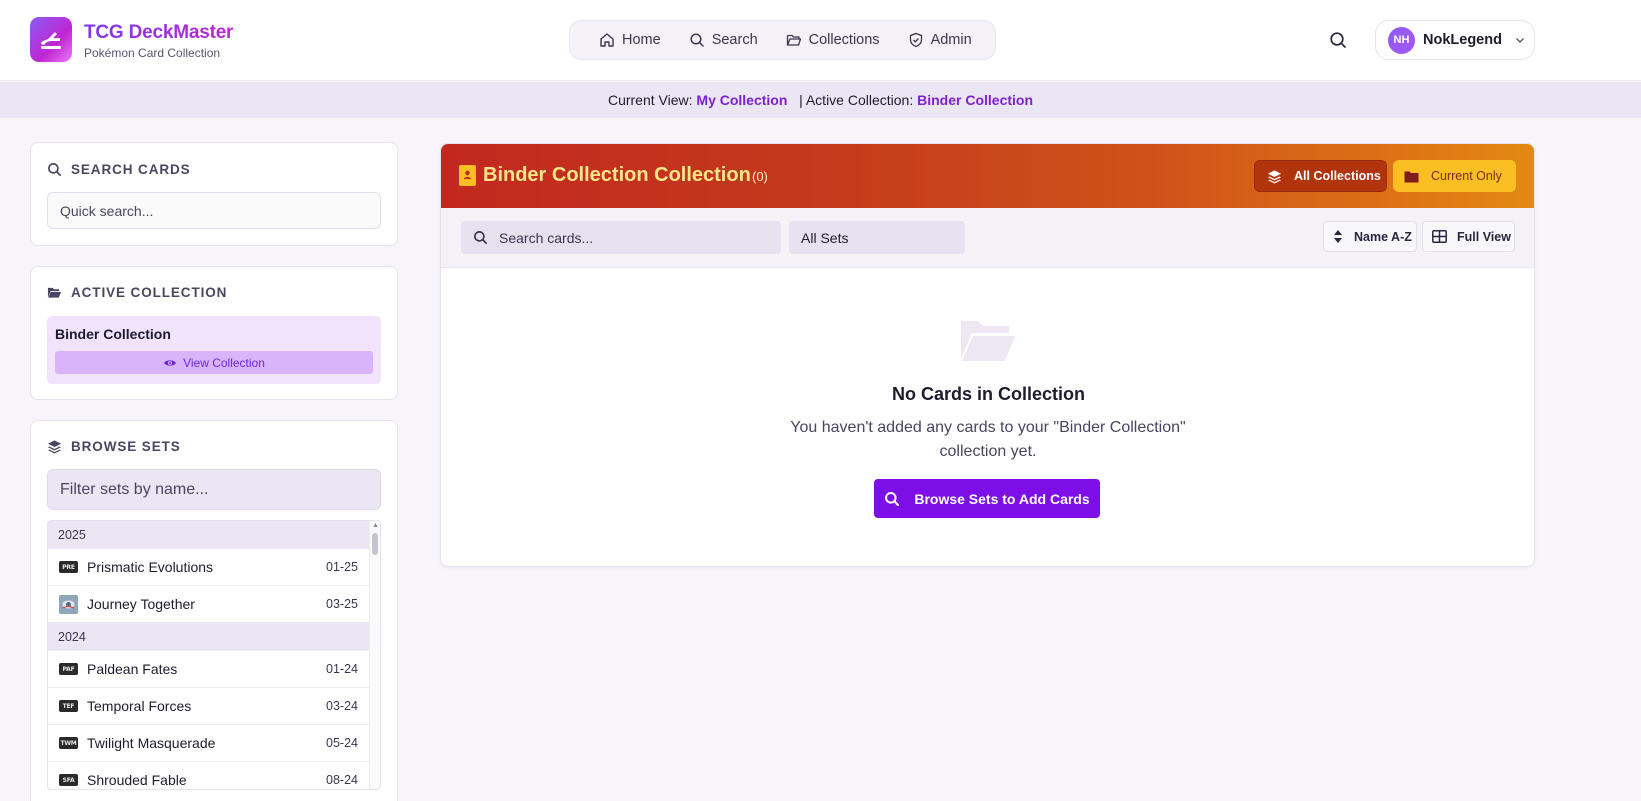 The height and width of the screenshot is (801, 1641). I want to click on search-cards-panel: SEARCH CARDS, so click(214, 194).